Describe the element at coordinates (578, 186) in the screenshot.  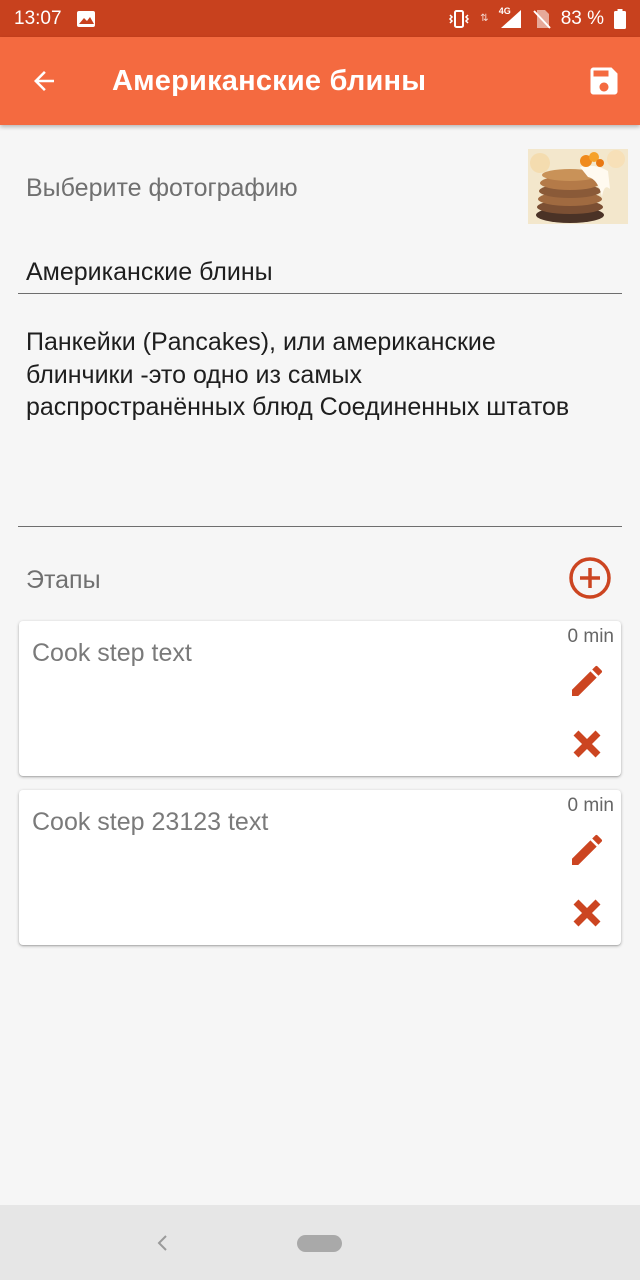
I see `recipe-photo-thumbnail` at that location.